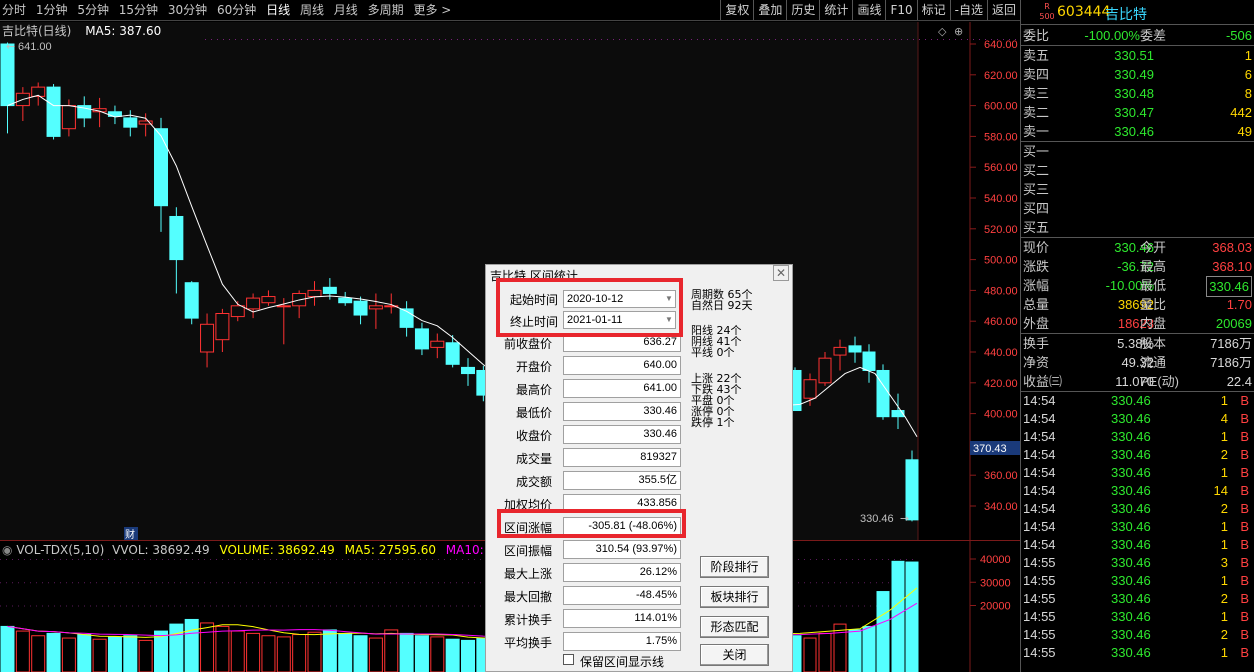 The width and height of the screenshot is (1254, 672). I want to click on period-tab-daily: 日线, so click(278, 10).